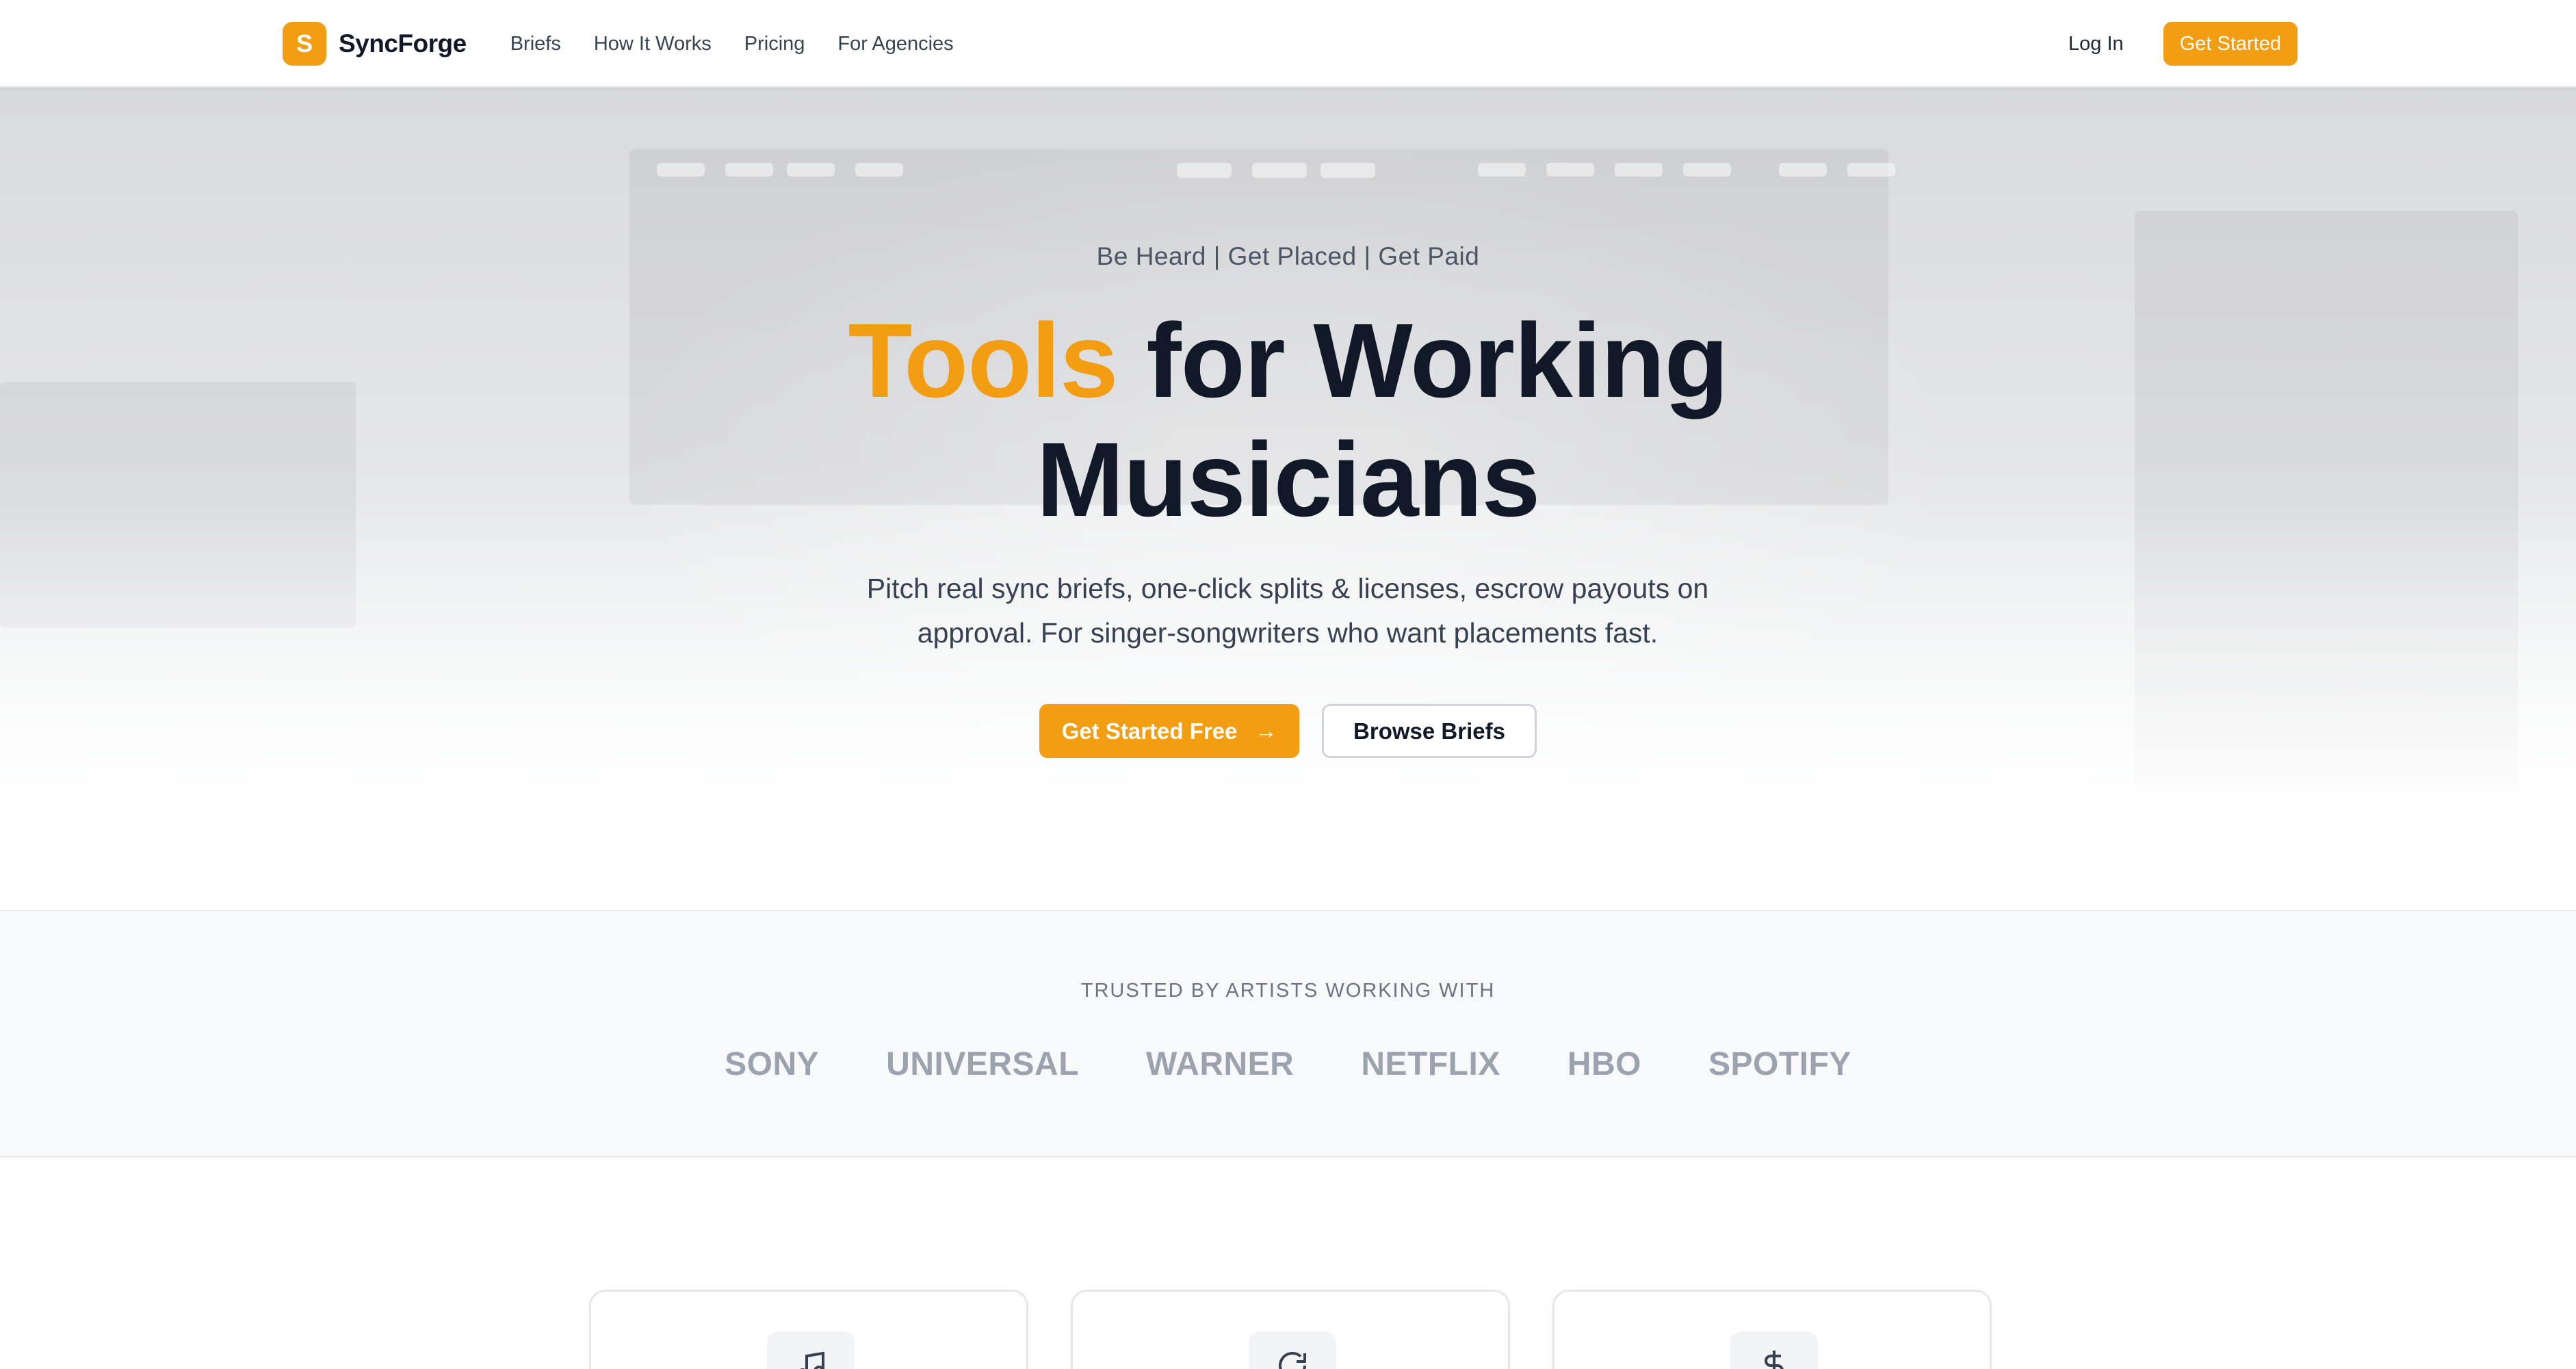  What do you see at coordinates (1288, 991) in the screenshot?
I see `trusted-label: TRUSTED BY ARTISTS WORKING WITH` at bounding box center [1288, 991].